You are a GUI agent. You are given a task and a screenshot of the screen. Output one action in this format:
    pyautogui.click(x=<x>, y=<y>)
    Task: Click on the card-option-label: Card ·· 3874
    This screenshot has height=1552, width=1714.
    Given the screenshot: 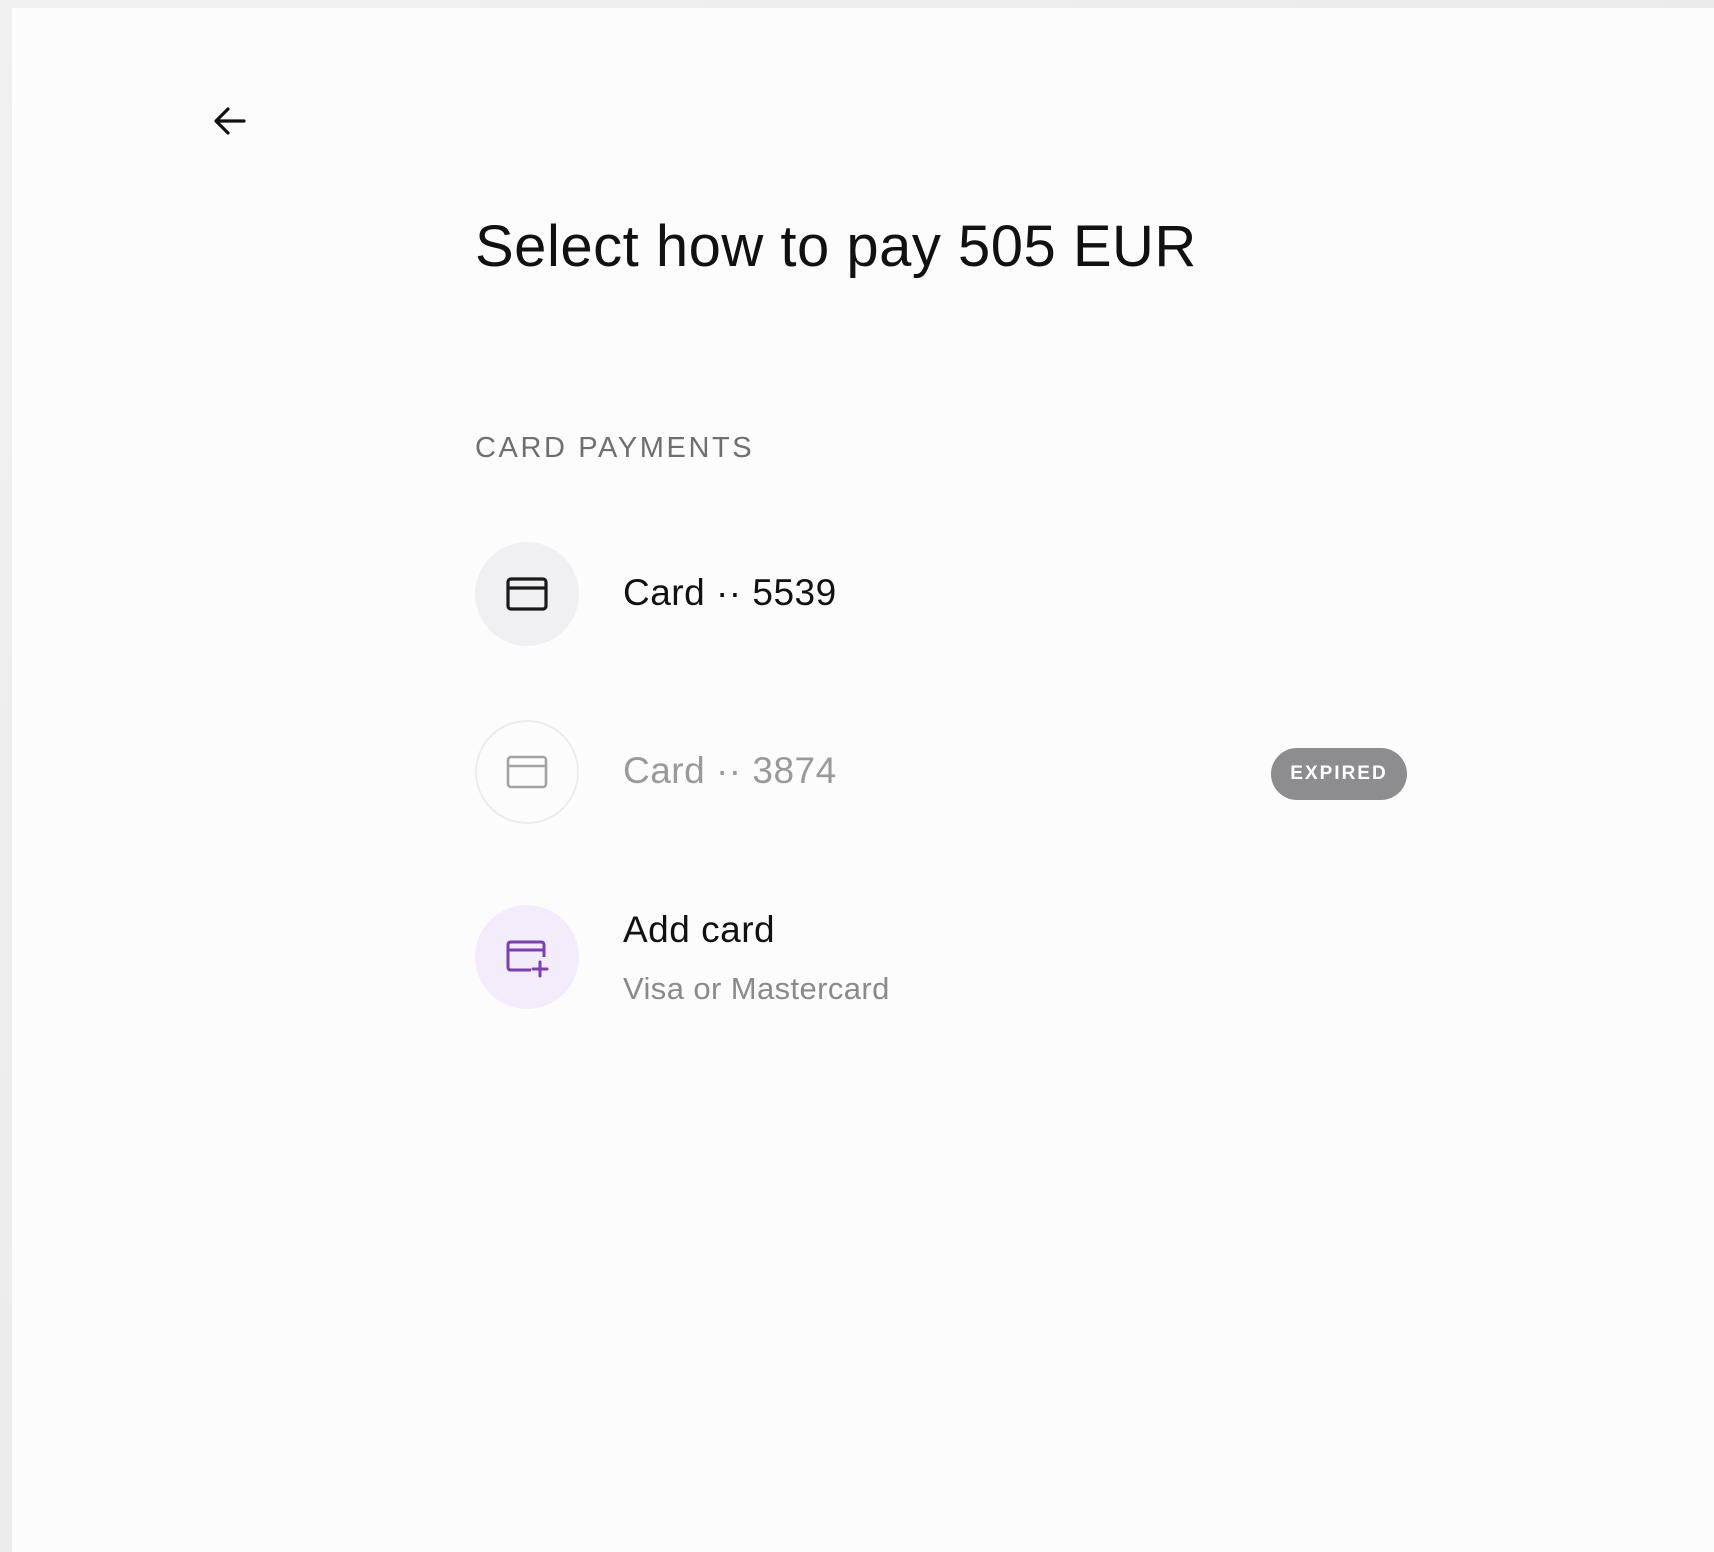 What is the action you would take?
    pyautogui.click(x=730, y=770)
    